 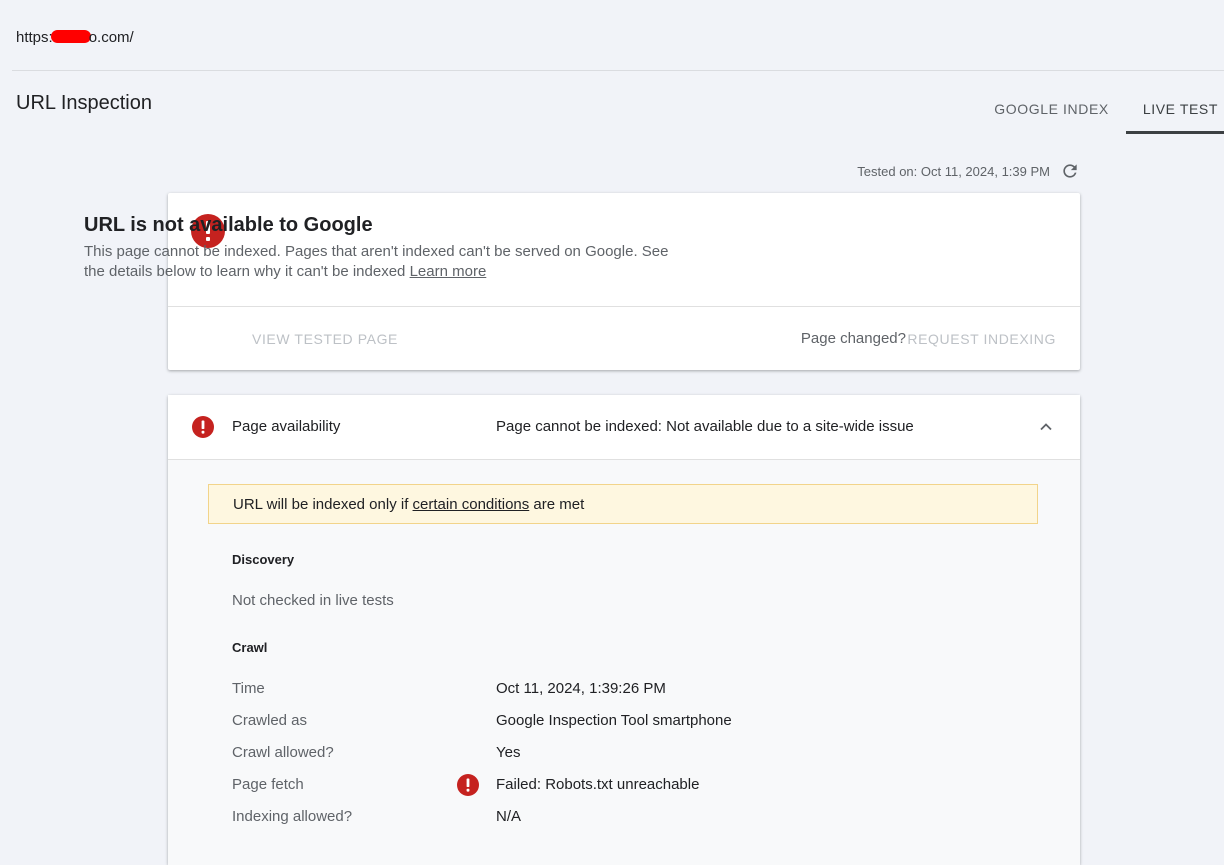 What do you see at coordinates (953, 171) in the screenshot?
I see `tested-on-label: Tested on: Oct 11, 2024, 1:39 PM` at bounding box center [953, 171].